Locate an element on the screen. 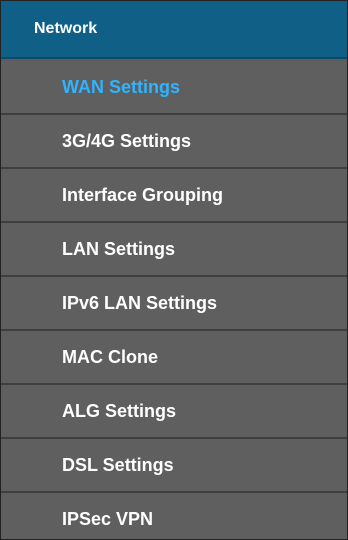 This screenshot has height=540, width=348. menu-item-wan-settings: WAN Settings is located at coordinates (174, 88).